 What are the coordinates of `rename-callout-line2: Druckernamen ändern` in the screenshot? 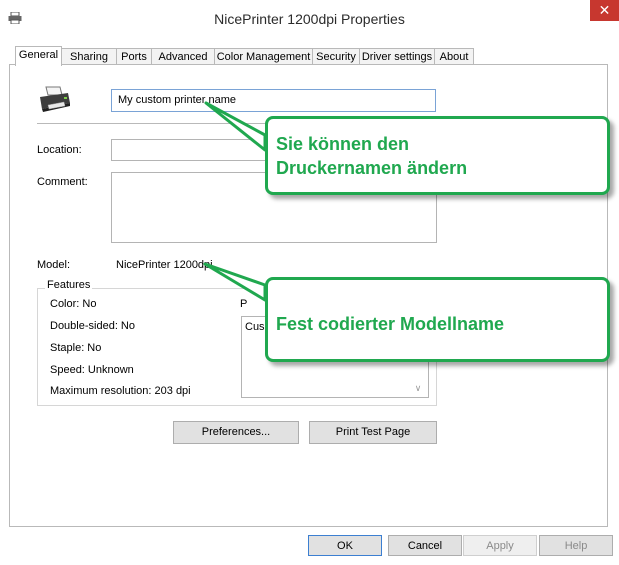 It's located at (372, 168).